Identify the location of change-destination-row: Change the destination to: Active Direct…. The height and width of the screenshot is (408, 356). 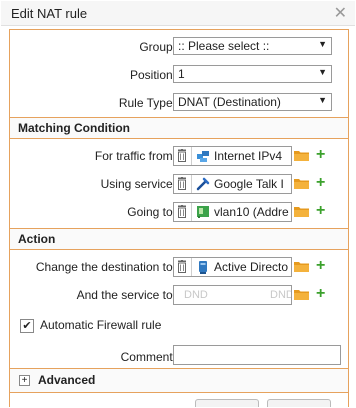
(179, 267).